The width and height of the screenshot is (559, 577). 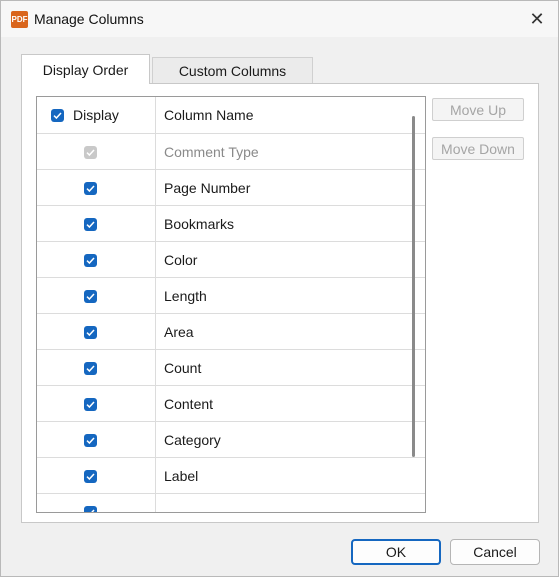 What do you see at coordinates (181, 476) in the screenshot?
I see `column-name-cell: Label` at bounding box center [181, 476].